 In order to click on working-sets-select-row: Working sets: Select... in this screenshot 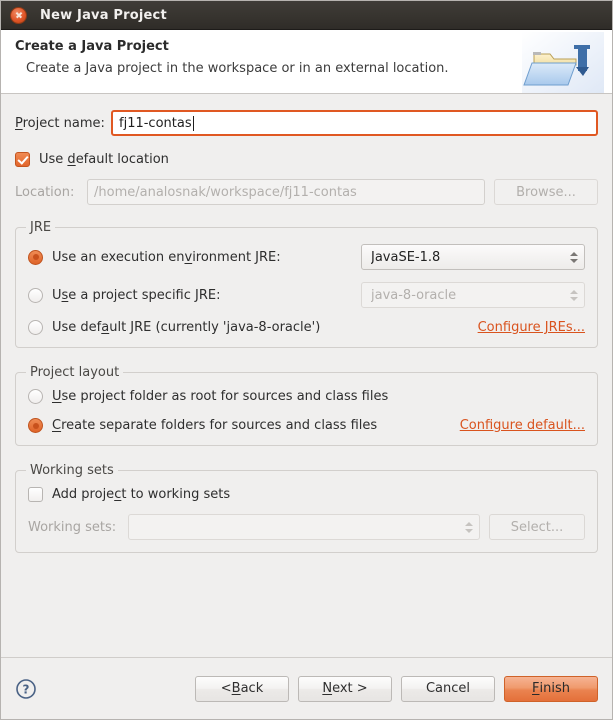, I will do `click(306, 527)`.